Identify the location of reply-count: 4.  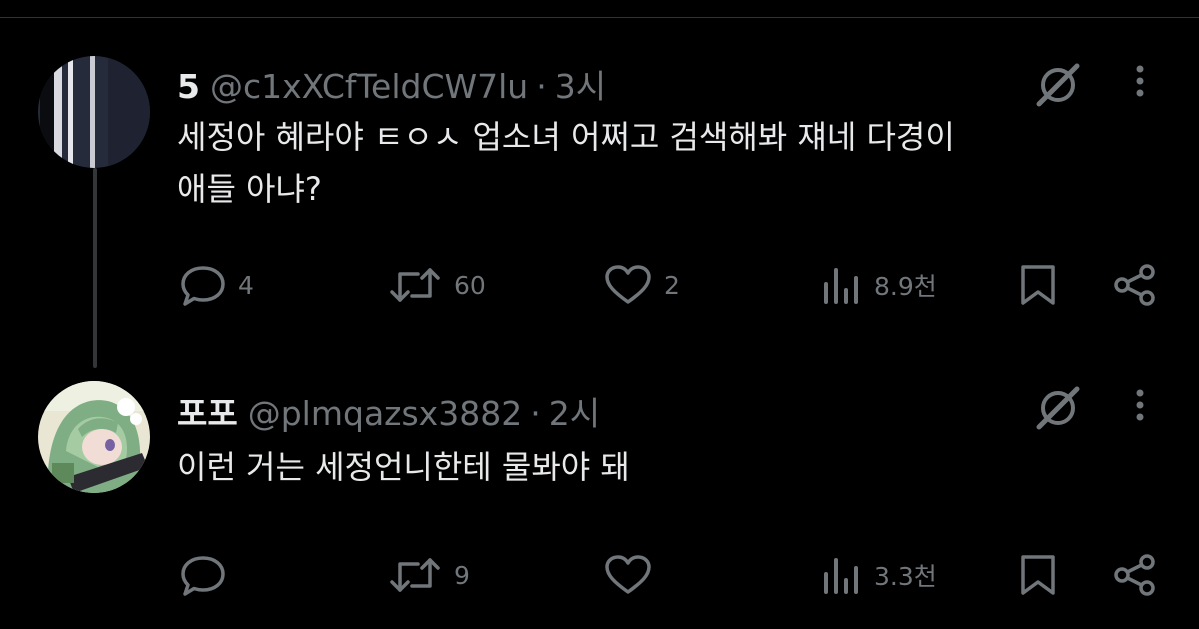
(246, 285).